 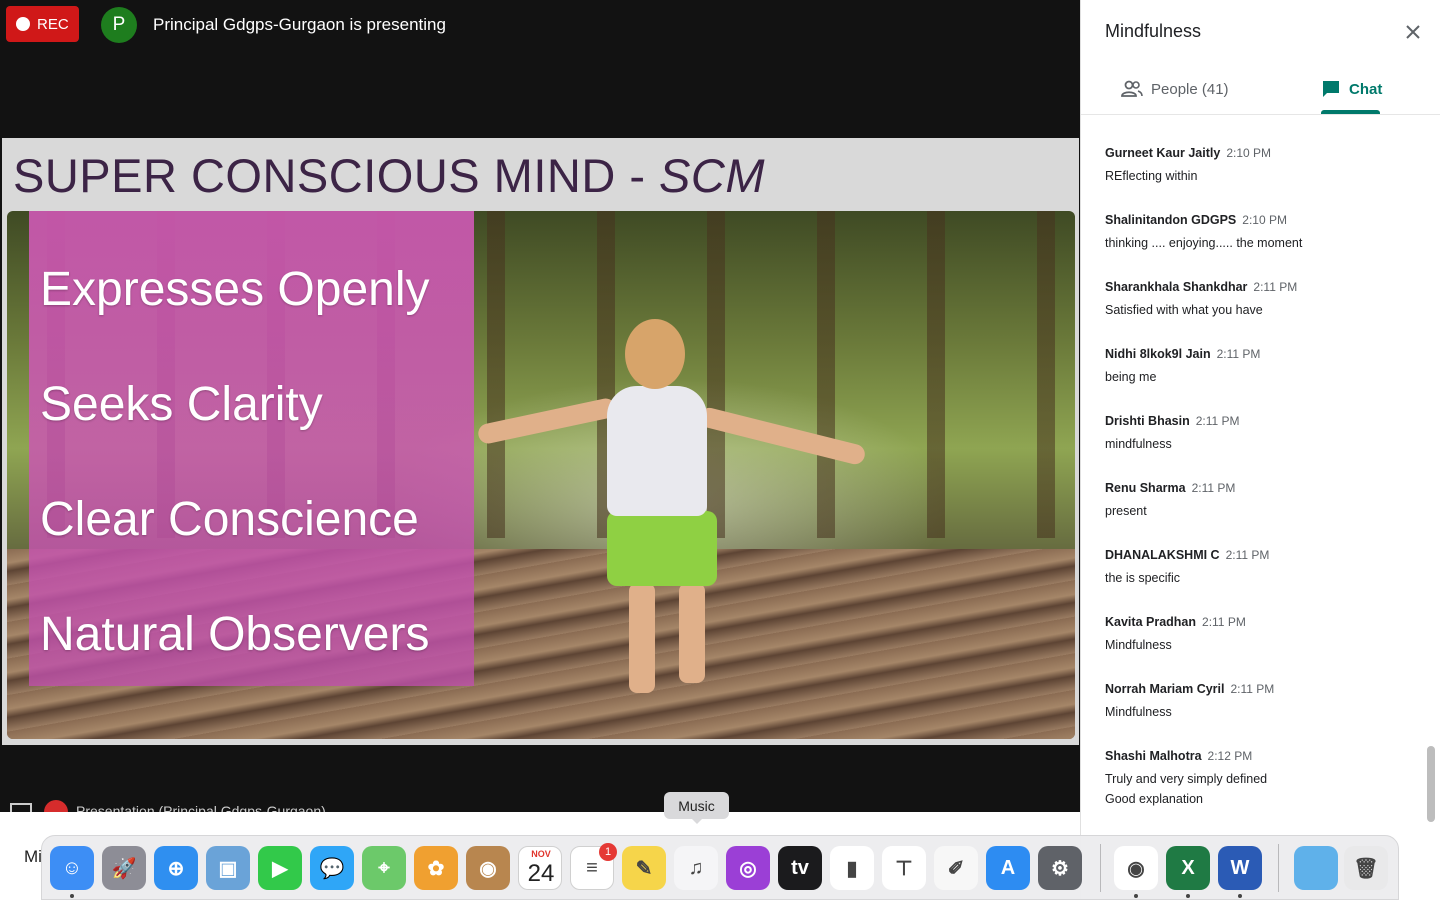 What do you see at coordinates (235, 289) in the screenshot?
I see `slide-bullet: Expresses Openly` at bounding box center [235, 289].